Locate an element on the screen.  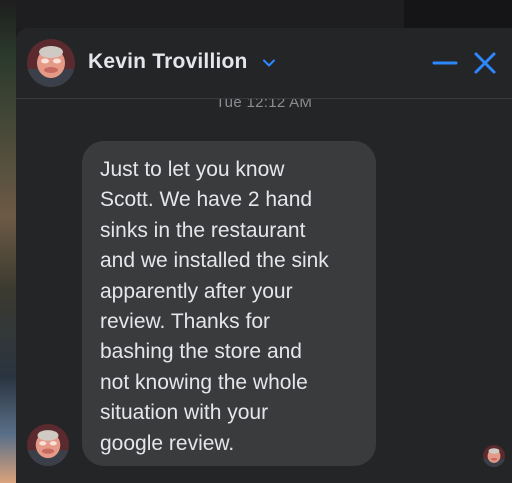
close-button is located at coordinates (485, 63).